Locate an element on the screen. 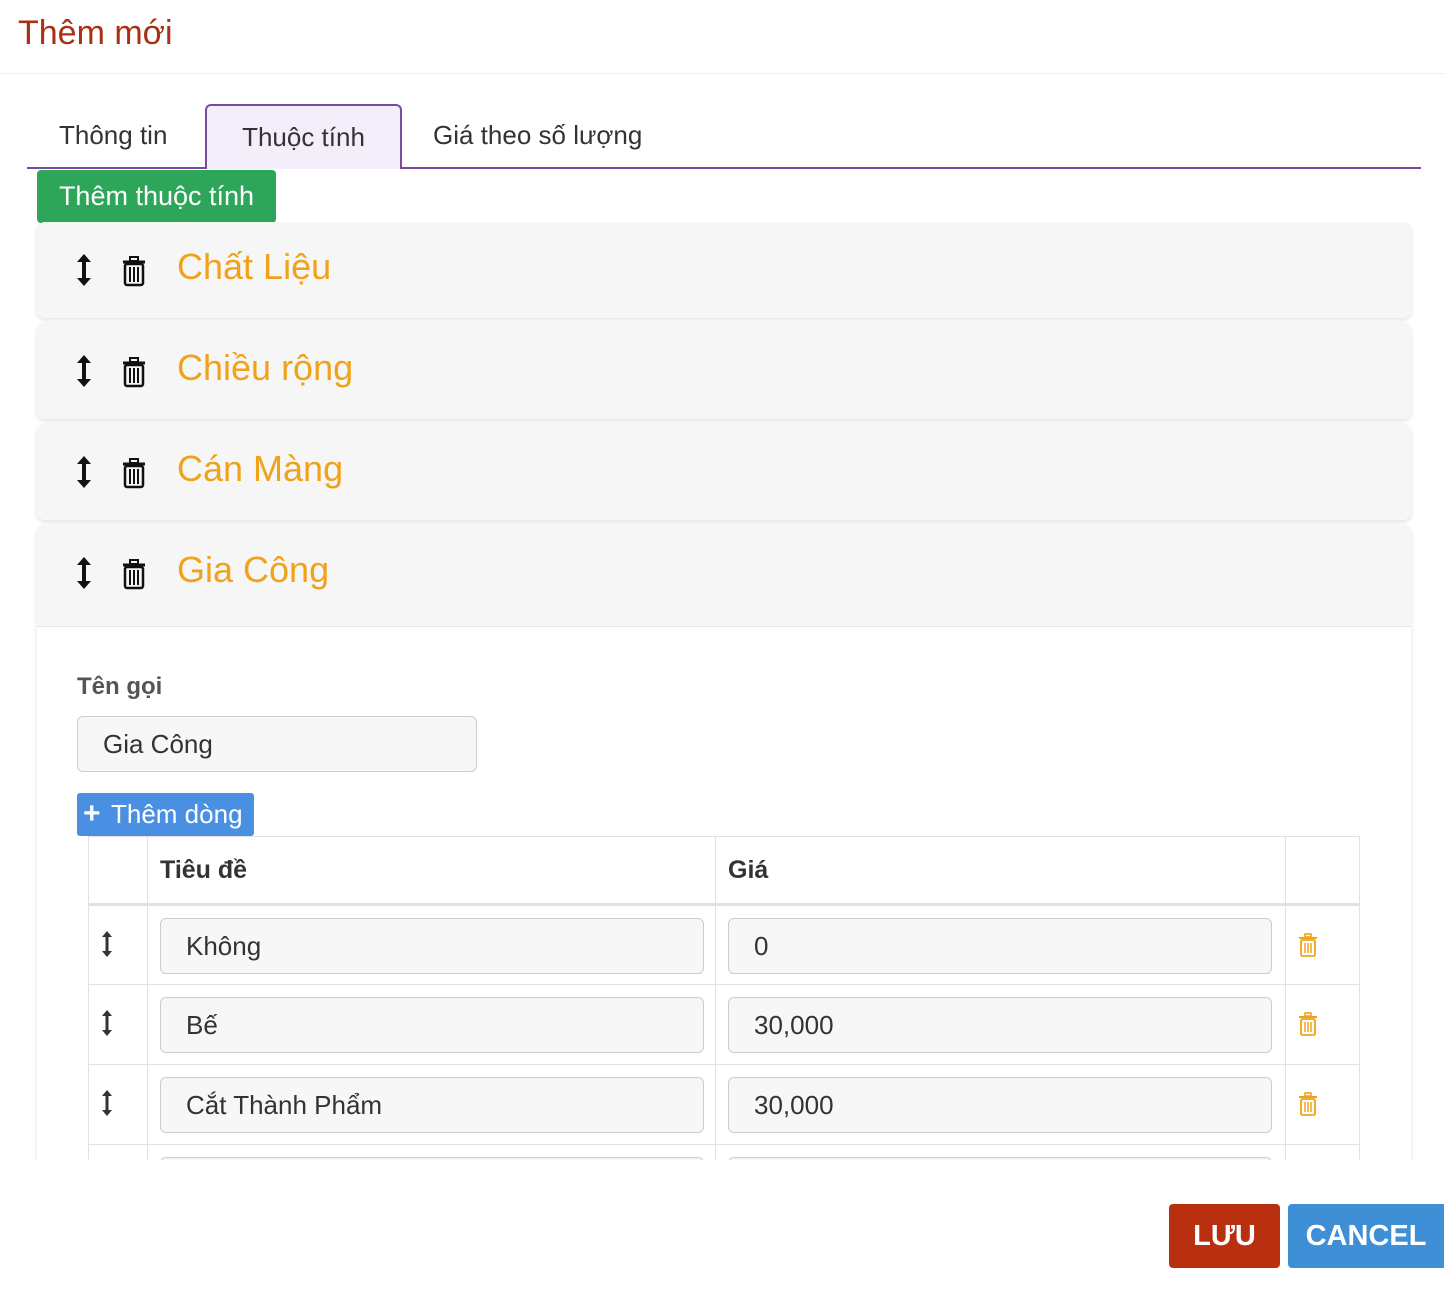 This screenshot has height=1292, width=1444. row-price-input: 0 is located at coordinates (1000, 946).